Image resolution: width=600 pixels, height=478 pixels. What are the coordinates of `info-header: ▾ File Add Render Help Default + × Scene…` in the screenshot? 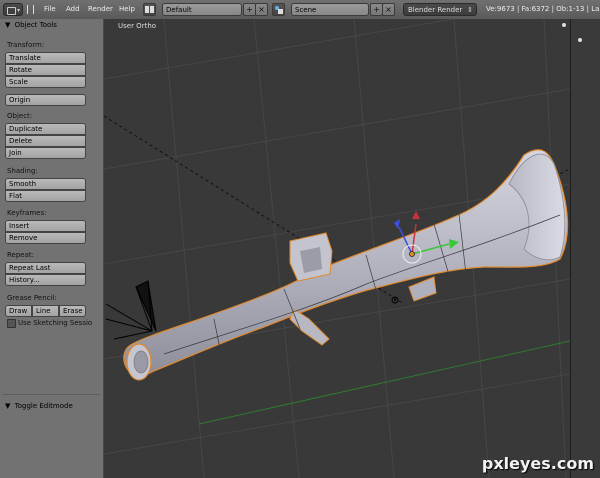 It's located at (300, 10).